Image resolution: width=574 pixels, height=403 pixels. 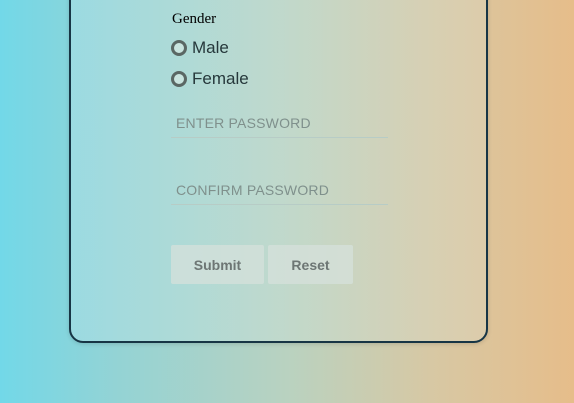 What do you see at coordinates (217, 264) in the screenshot?
I see `submit-button: Submit` at bounding box center [217, 264].